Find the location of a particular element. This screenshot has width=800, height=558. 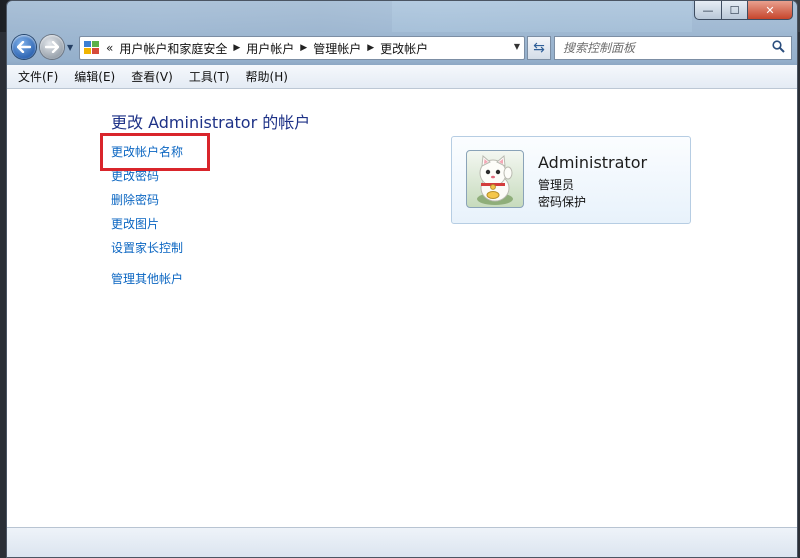

menu-tools: 工具(T) is located at coordinates (209, 76).